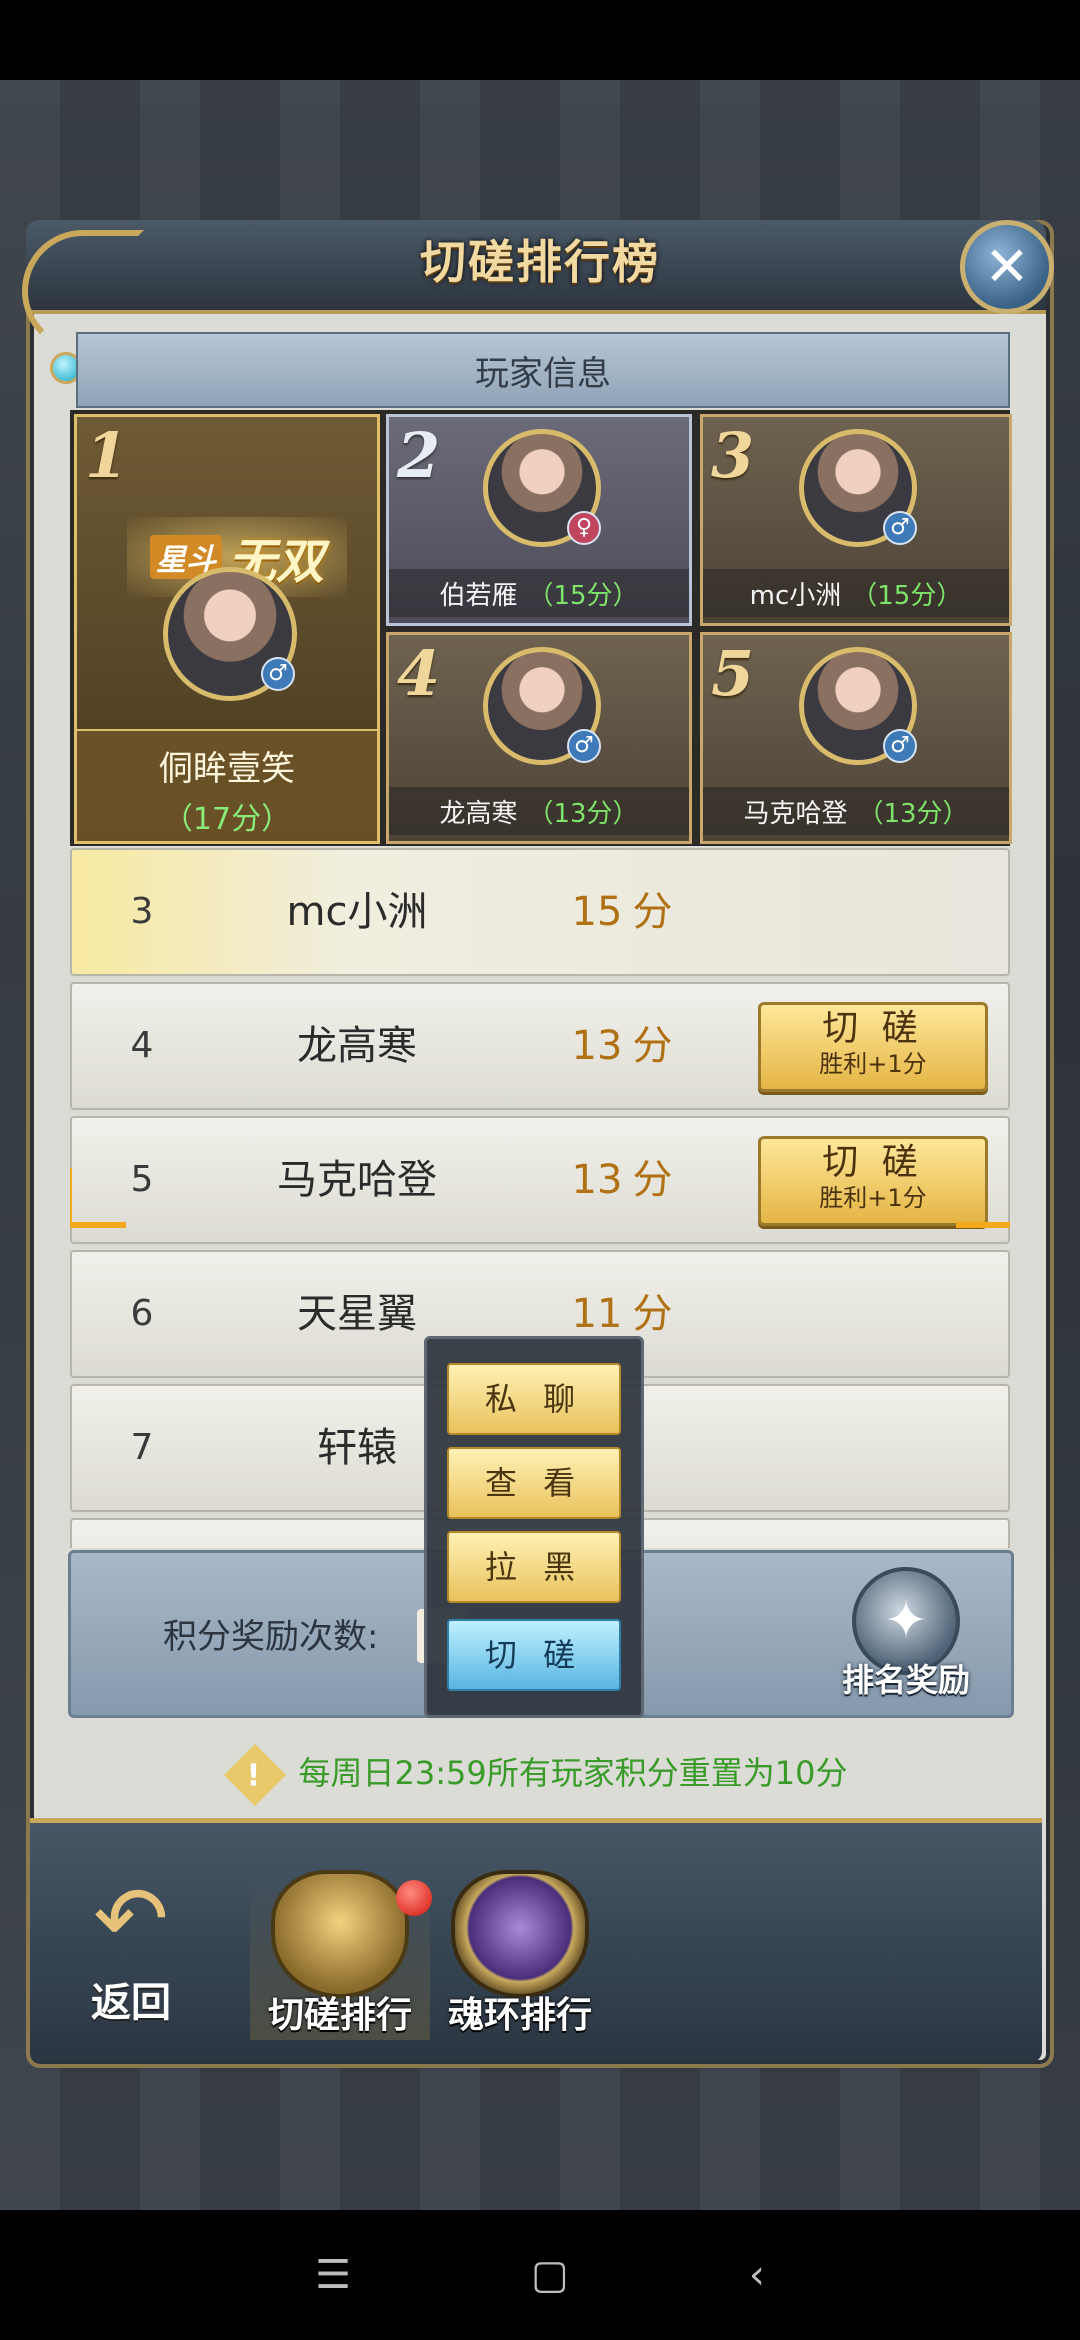 This screenshot has width=1080, height=2340. Describe the element at coordinates (539, 738) in the screenshot. I see `top-card-4: 4 ♂ 龙高寒 （13分）` at that location.